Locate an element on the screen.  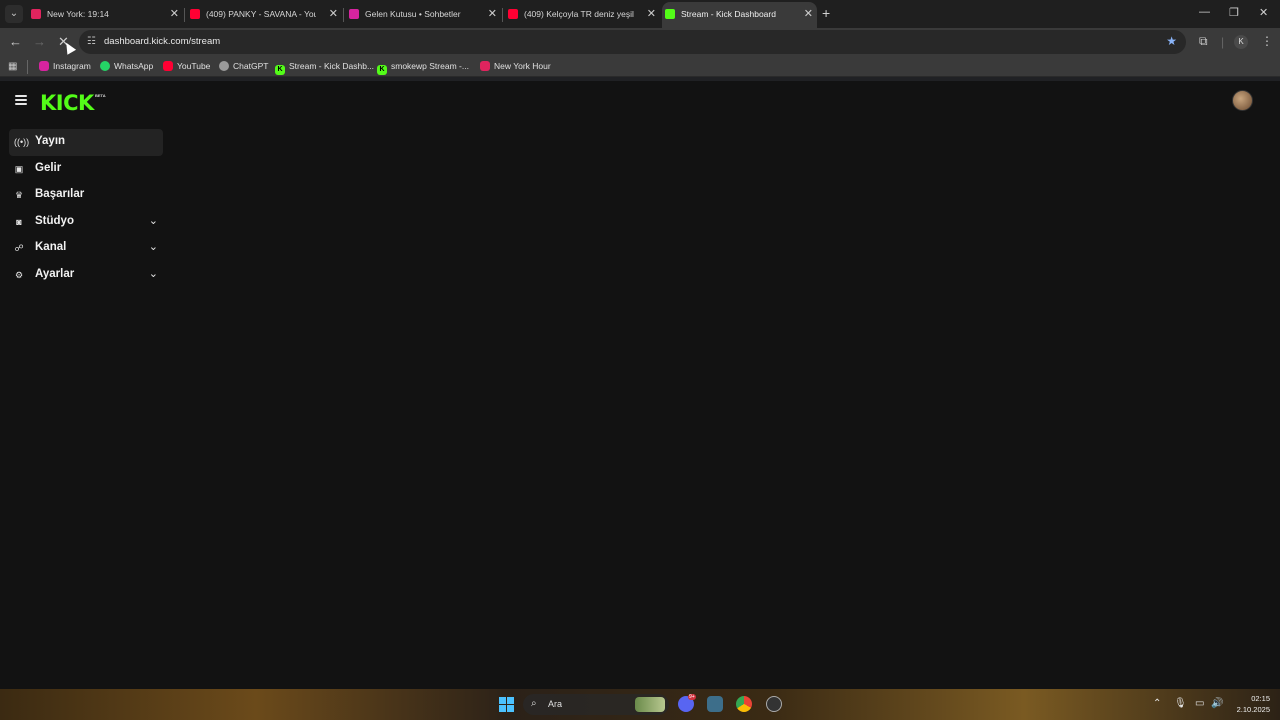
instagram-favicon-icon is located at coordinates (354, 14).